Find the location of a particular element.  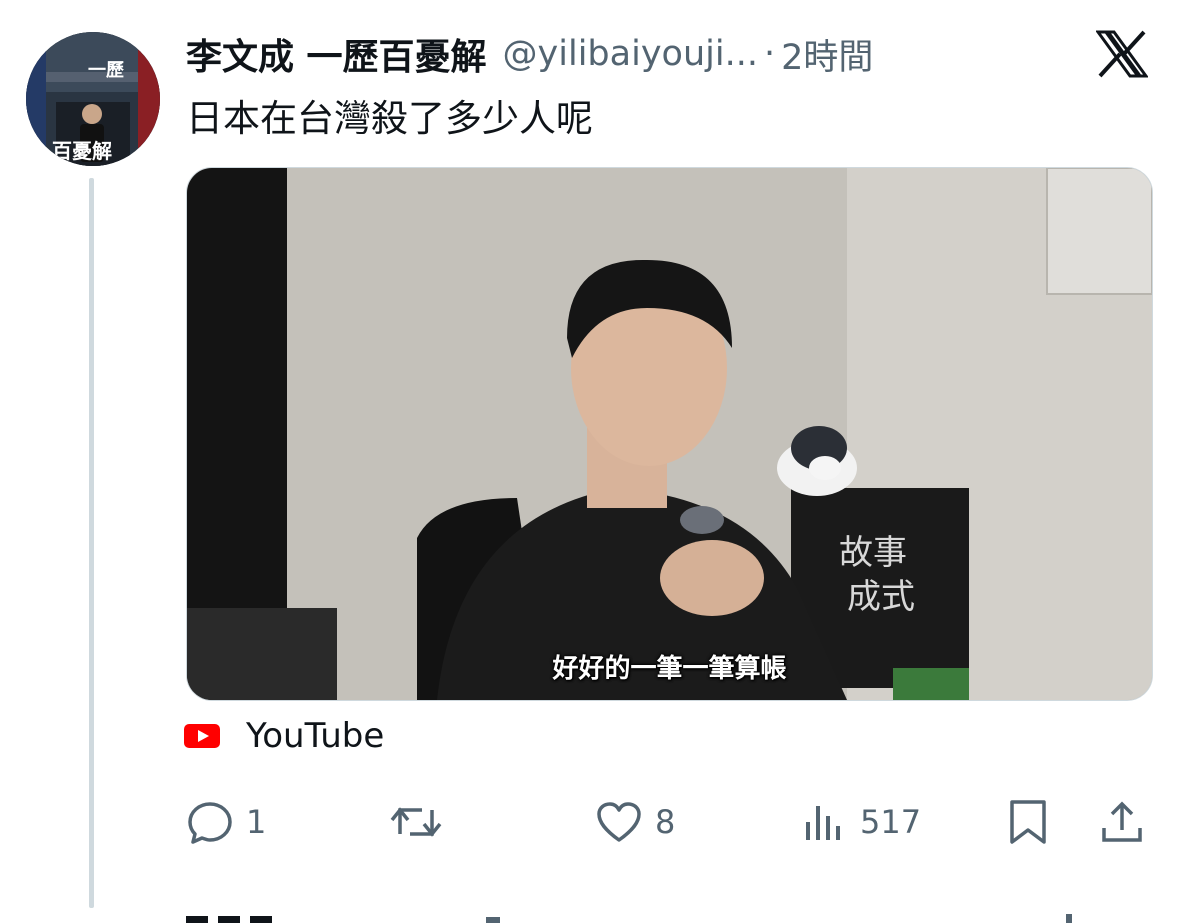

source-label: YouTube is located at coordinates (315, 736).